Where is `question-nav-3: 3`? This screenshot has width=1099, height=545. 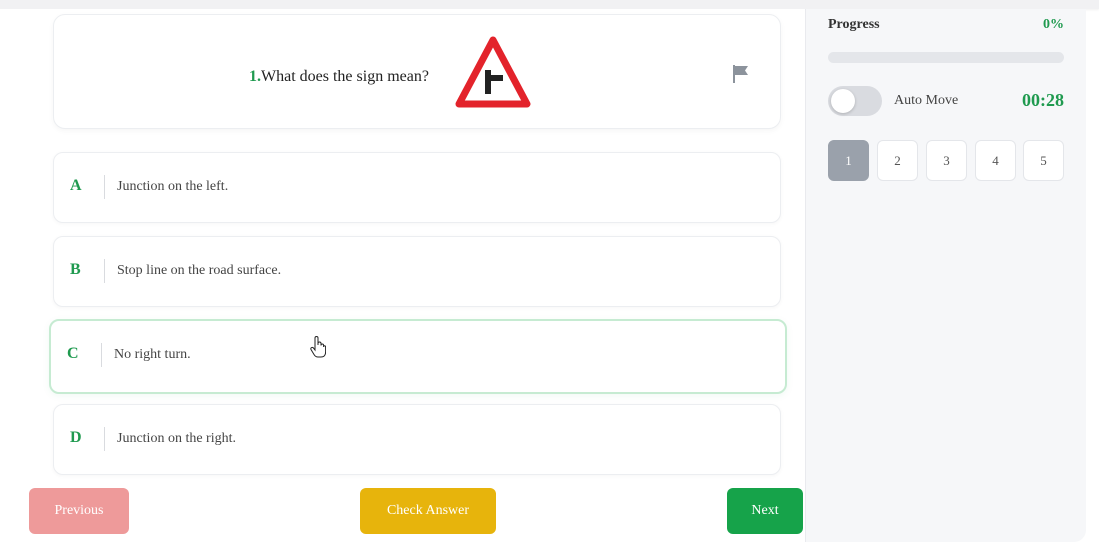
question-nav-3: 3 is located at coordinates (946, 160).